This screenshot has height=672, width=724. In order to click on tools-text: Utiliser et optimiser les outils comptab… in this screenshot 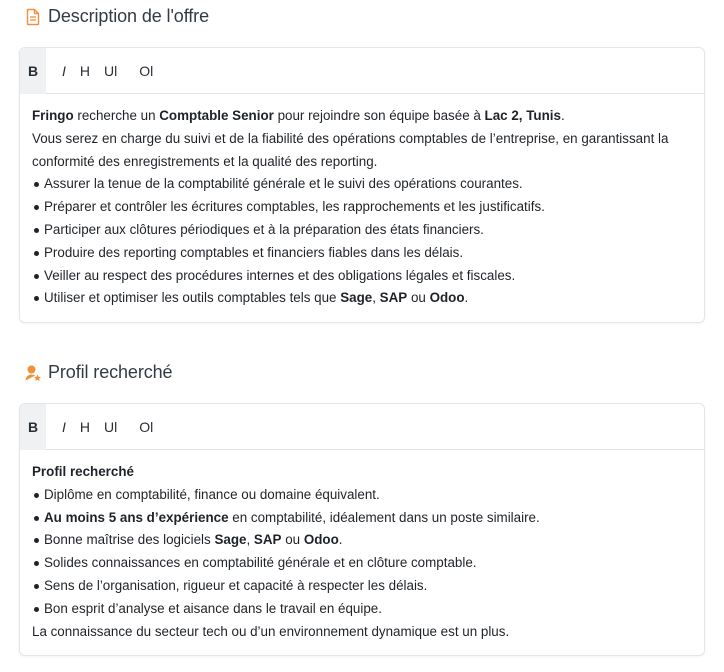, I will do `click(192, 298)`.